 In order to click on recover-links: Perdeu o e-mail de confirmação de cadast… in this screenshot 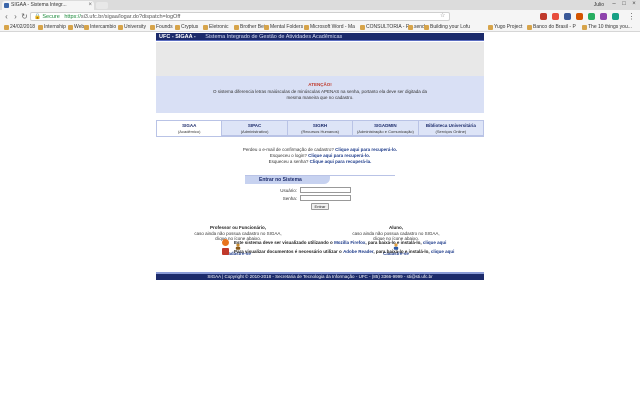, I will do `click(320, 156)`.